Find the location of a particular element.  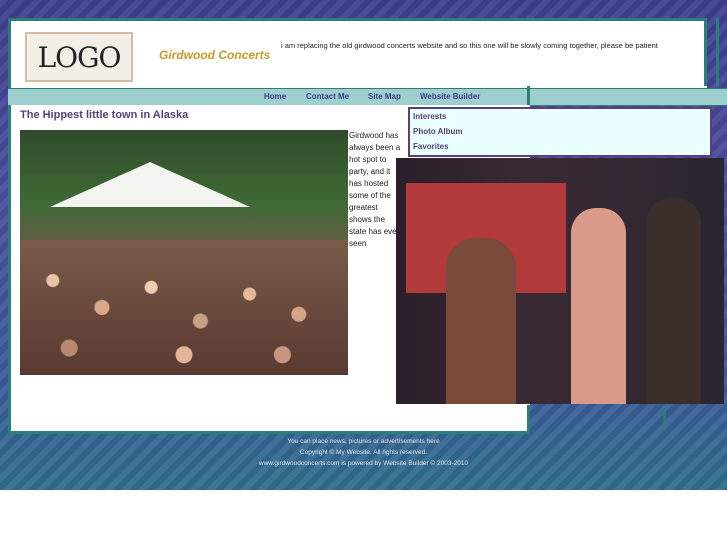

logo: LOGO is located at coordinates (79, 57).